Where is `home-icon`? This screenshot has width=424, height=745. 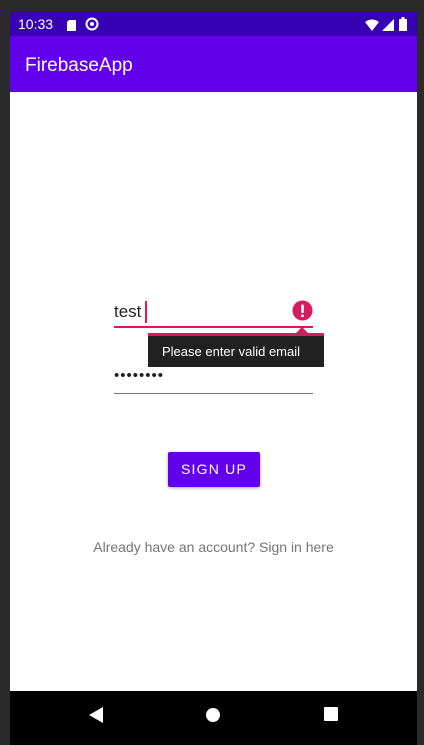
home-icon is located at coordinates (213, 715).